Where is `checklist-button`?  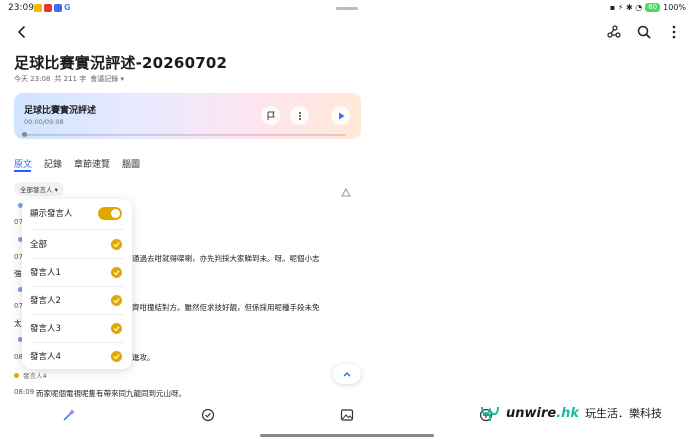 checklist-button is located at coordinates (208, 414).